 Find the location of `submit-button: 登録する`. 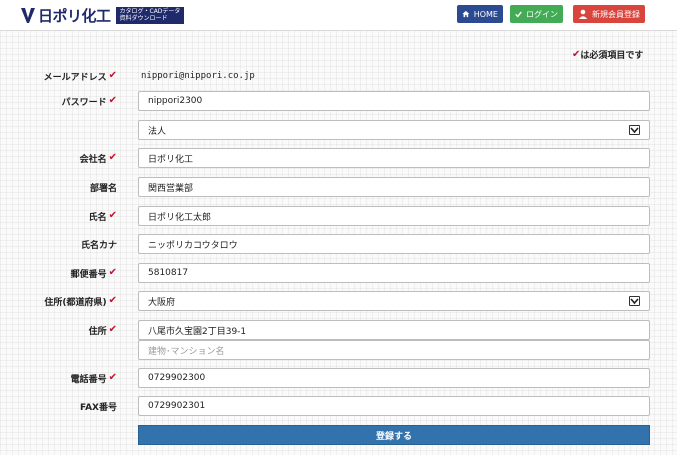

submit-button: 登録する is located at coordinates (394, 435).